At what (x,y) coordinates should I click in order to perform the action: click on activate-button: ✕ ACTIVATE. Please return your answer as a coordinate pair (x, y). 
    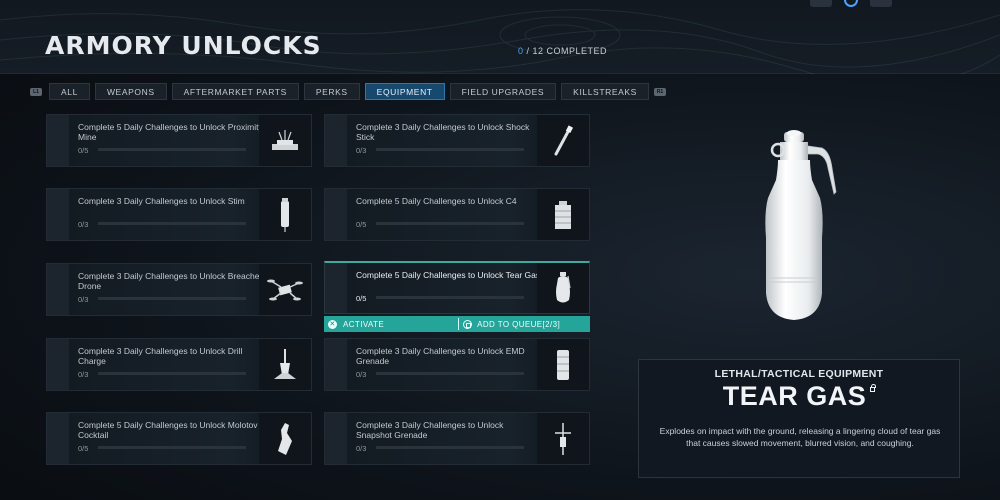
    Looking at the image, I should click on (354, 324).